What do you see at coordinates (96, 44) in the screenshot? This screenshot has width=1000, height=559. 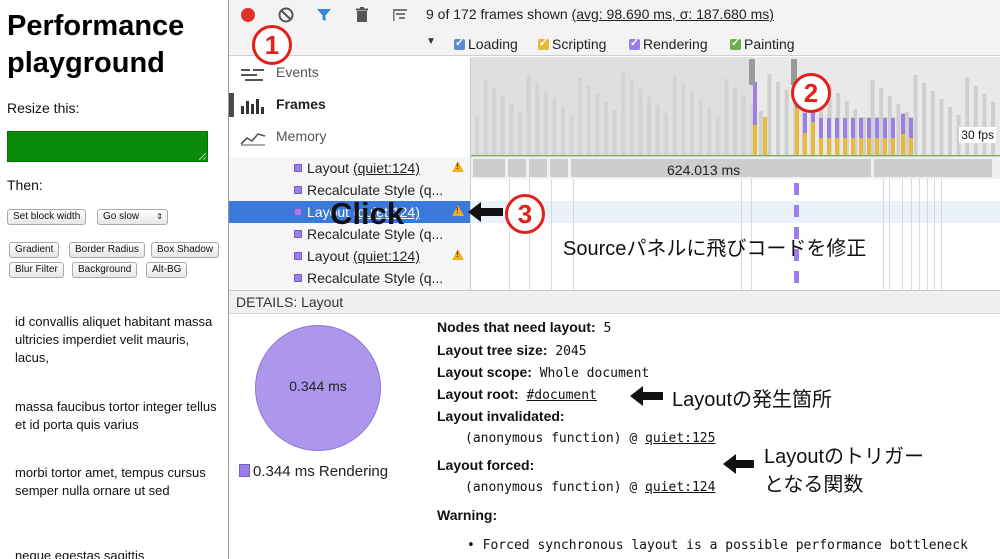 I see `page-title: Performance playground` at bounding box center [96, 44].